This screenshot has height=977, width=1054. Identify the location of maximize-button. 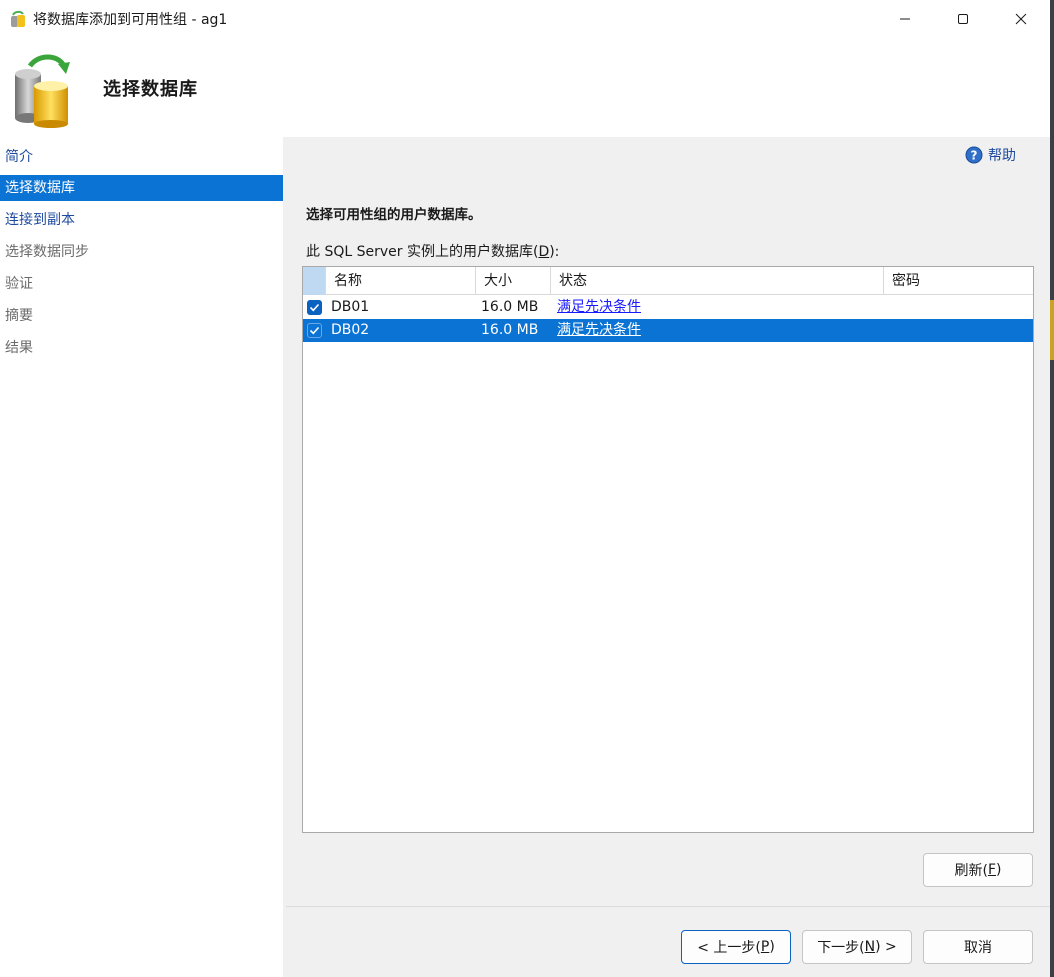
(963, 19).